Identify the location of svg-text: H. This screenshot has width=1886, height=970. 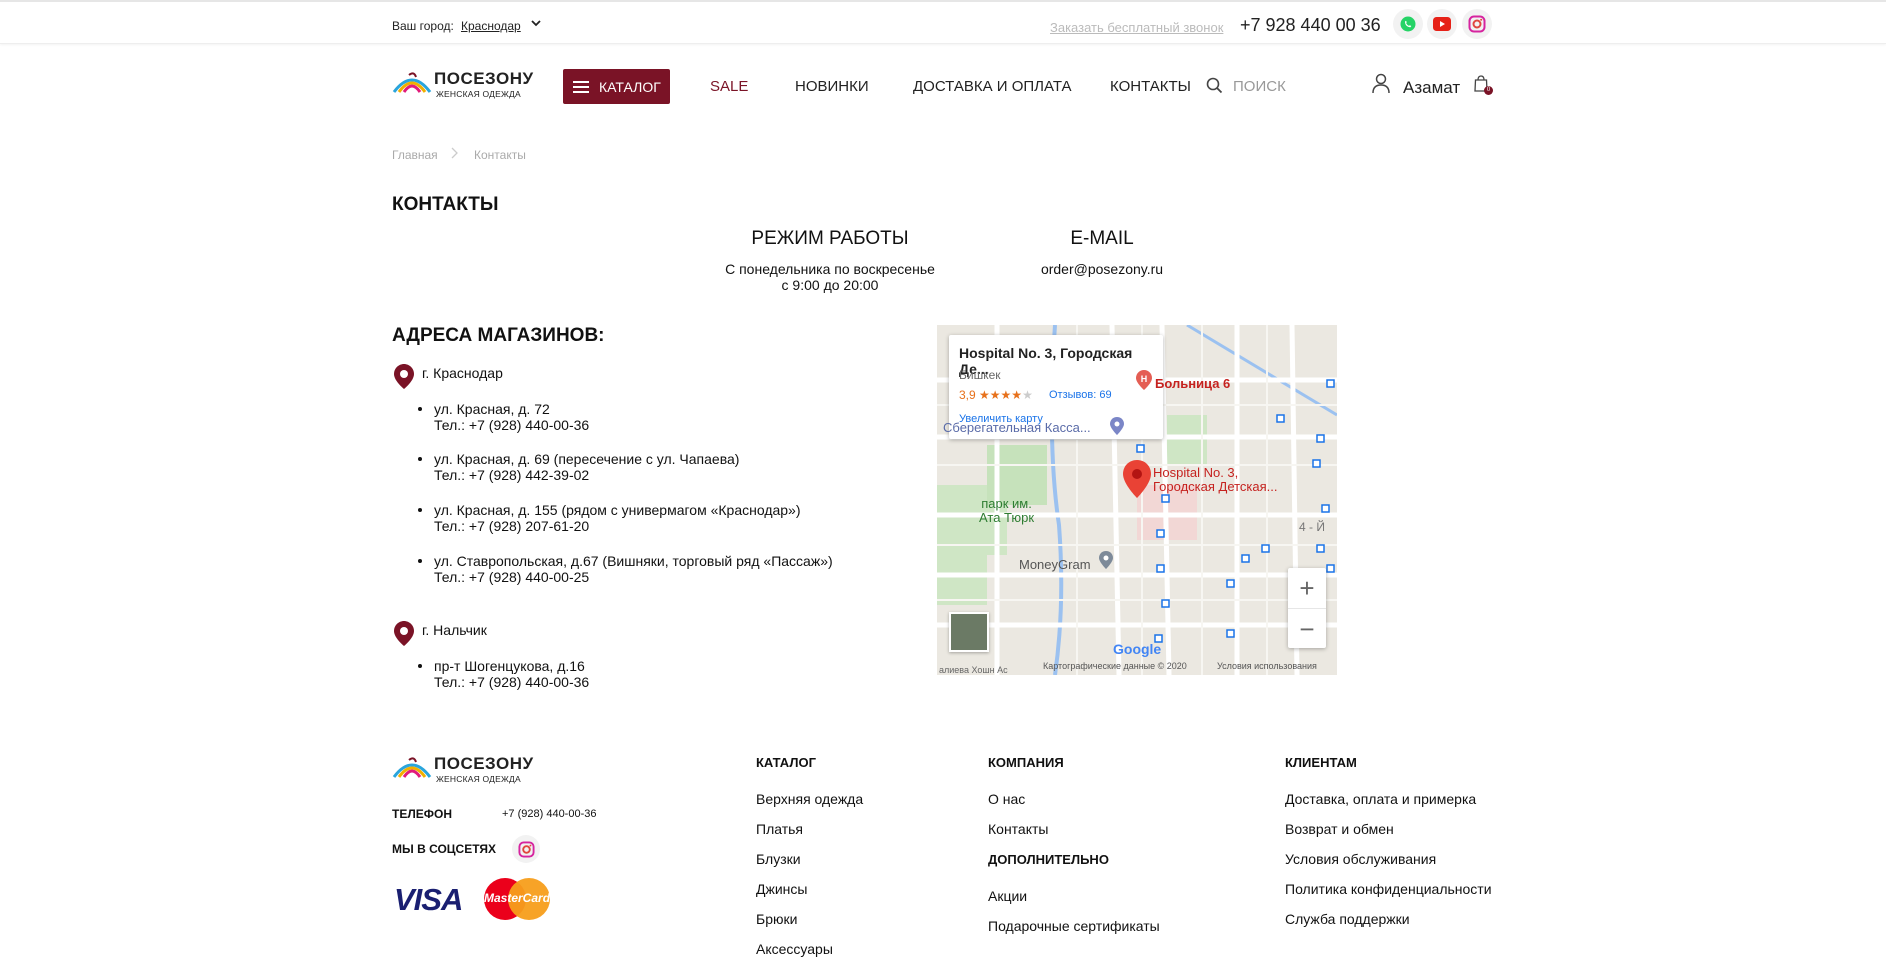
(1144, 379).